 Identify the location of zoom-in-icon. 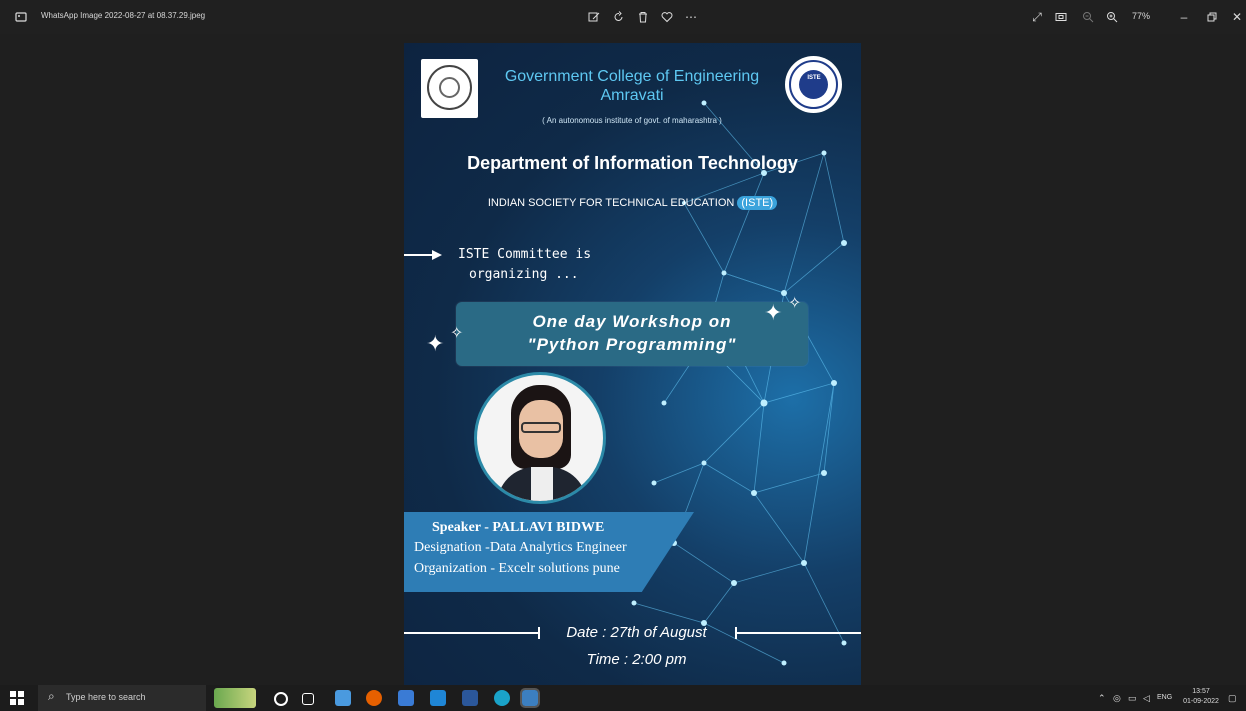
(1112, 17).